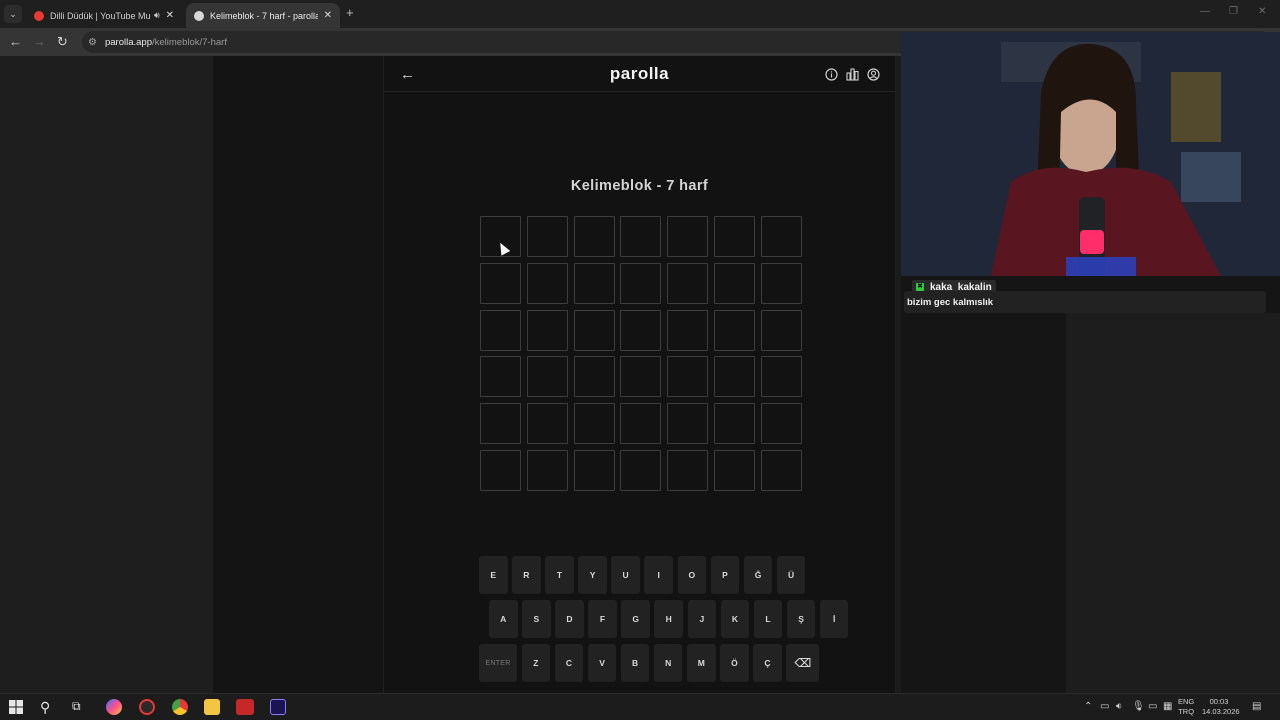  Describe the element at coordinates (768, 619) in the screenshot. I see `key-l: L` at that location.